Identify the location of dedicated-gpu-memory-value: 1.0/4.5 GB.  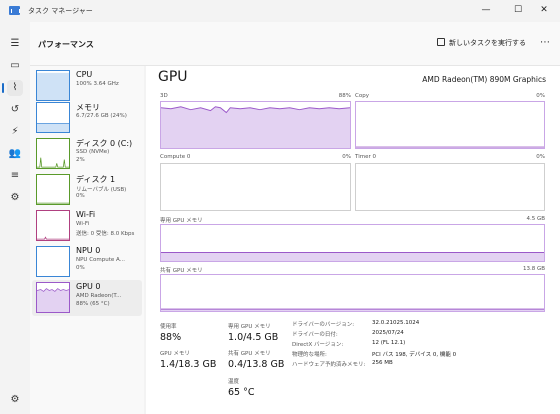
(253, 337).